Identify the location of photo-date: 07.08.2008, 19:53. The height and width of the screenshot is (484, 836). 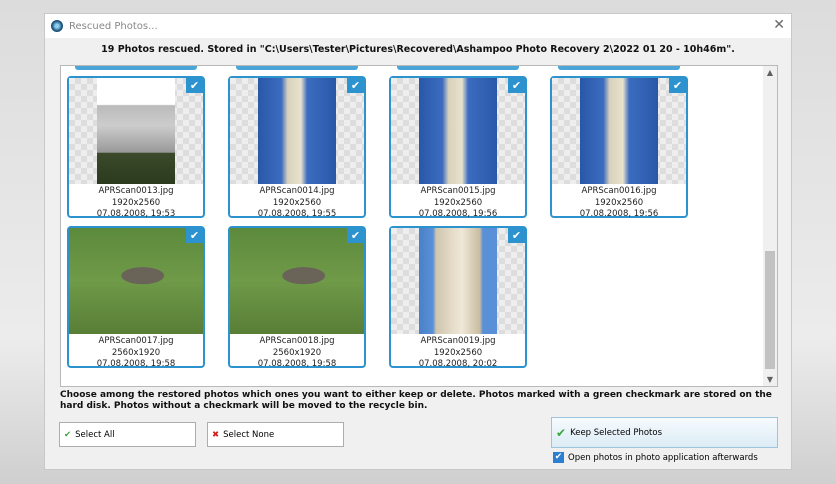
(136, 214).